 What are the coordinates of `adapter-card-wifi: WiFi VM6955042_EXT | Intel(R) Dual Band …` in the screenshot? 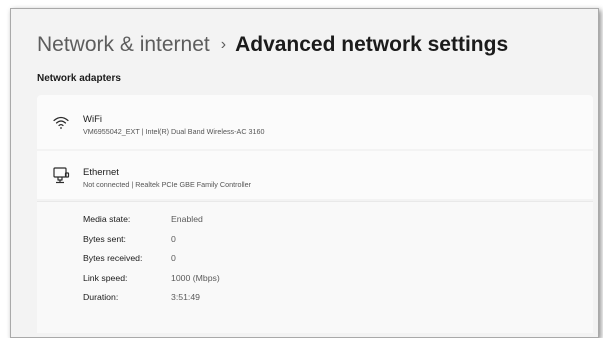 It's located at (315, 122).